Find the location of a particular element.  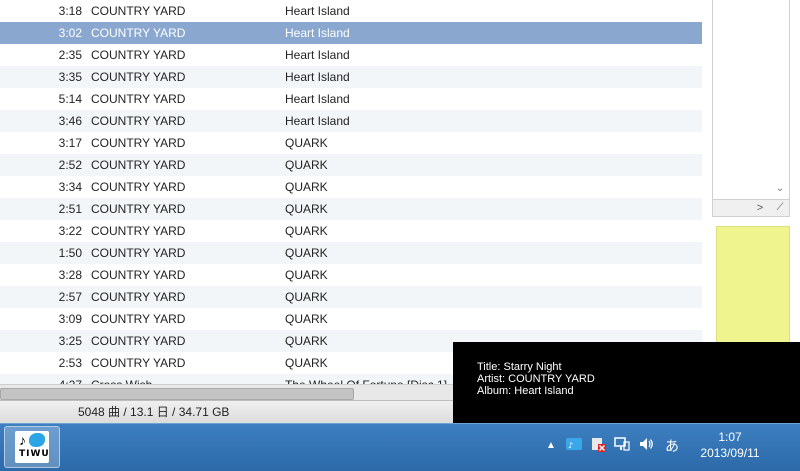

track-duration: 2:51 is located at coordinates (70, 209).